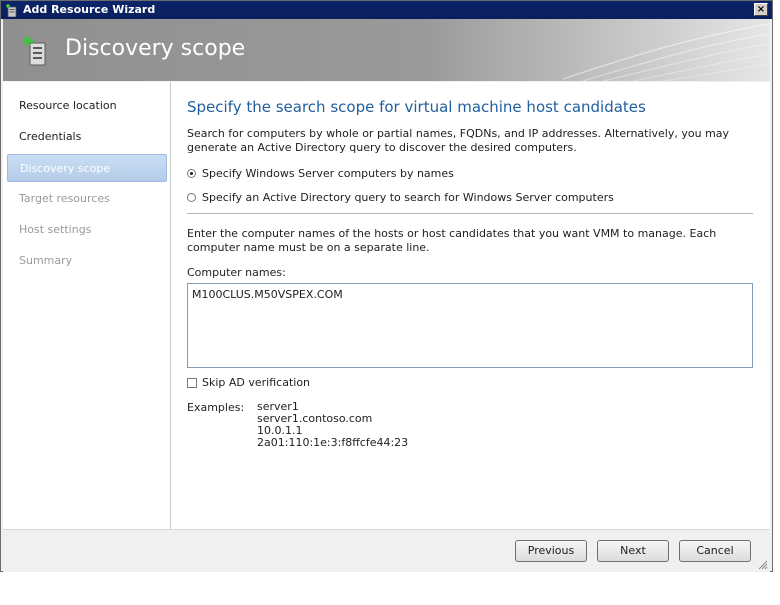  Describe the element at coordinates (386, 50) in the screenshot. I see `wizard-banner: Discovery scope` at that location.